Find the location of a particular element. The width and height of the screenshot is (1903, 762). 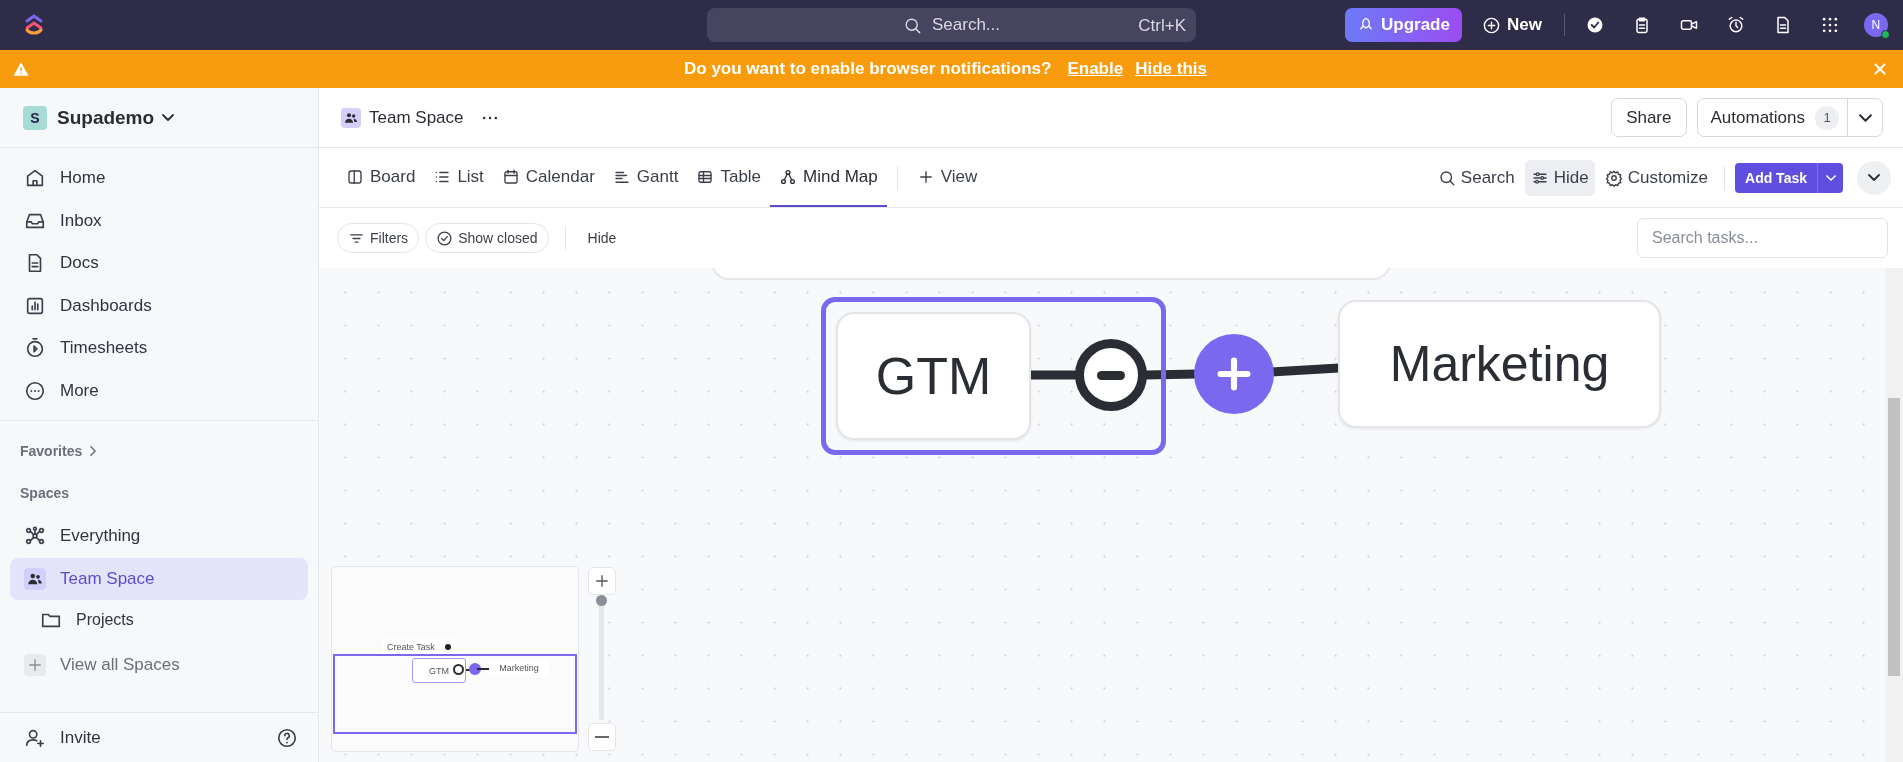

count-badge: 1 is located at coordinates (1827, 117).